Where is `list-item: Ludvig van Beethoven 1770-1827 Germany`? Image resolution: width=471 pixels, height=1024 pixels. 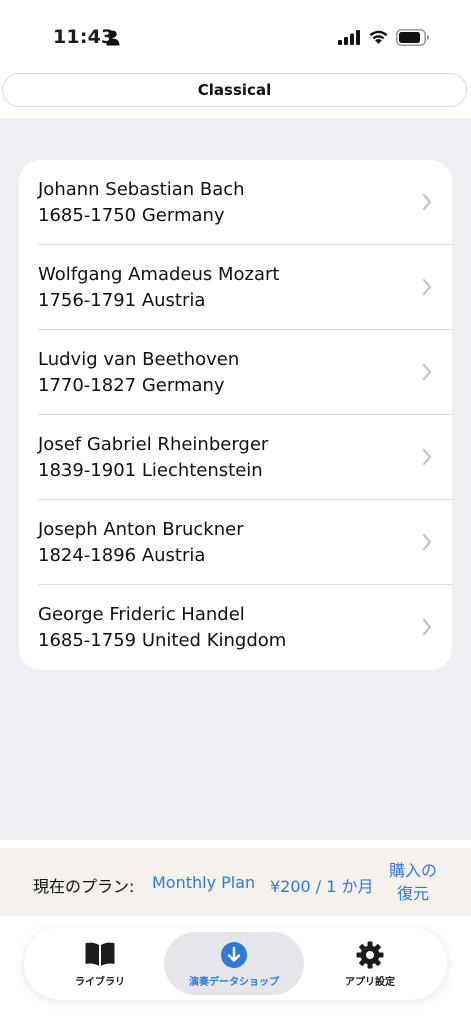
list-item: Ludvig van Beethoven 1770-1827 Germany is located at coordinates (235, 372).